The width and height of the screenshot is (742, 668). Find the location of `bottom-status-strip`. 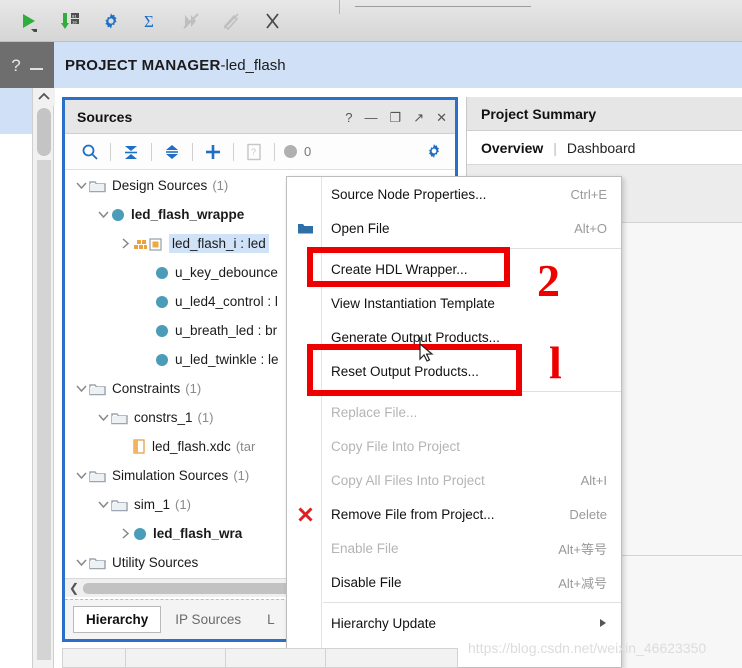

bottom-status-strip is located at coordinates (260, 658).